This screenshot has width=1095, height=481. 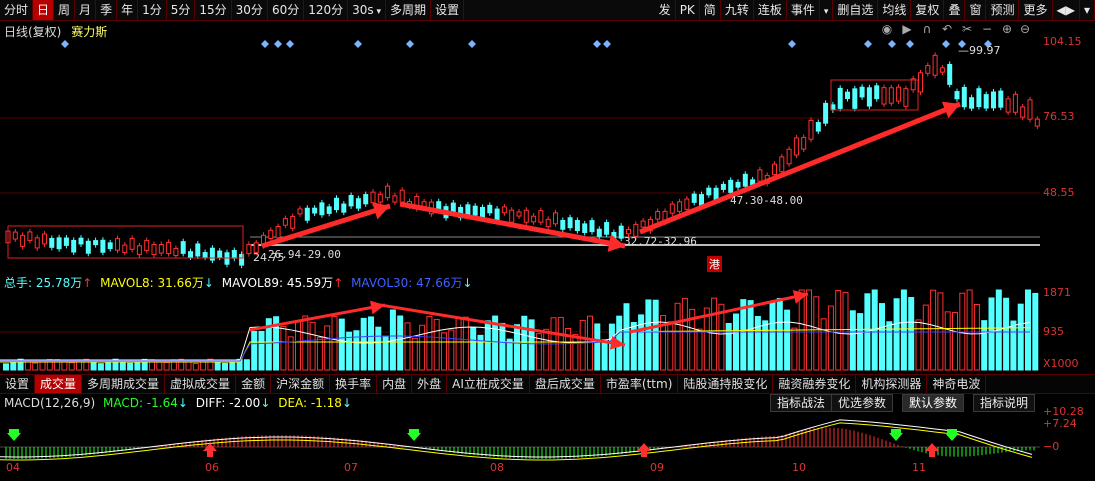 I want to click on hk-connect-badge: 港, so click(x=714, y=264).